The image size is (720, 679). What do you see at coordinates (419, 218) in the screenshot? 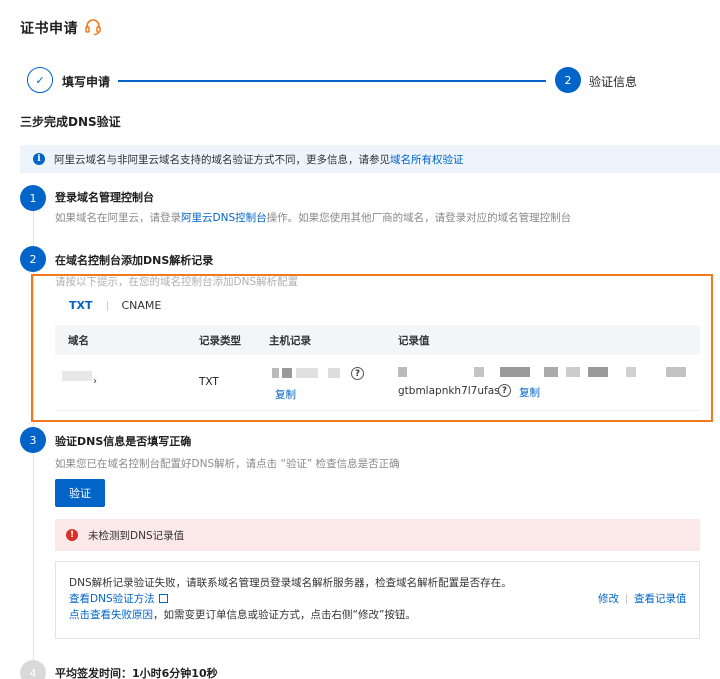
I see `step1-desc-suffix: 操作。如果您使用其他厂商的域名，请登录对应的域名管理控制台` at bounding box center [419, 218].